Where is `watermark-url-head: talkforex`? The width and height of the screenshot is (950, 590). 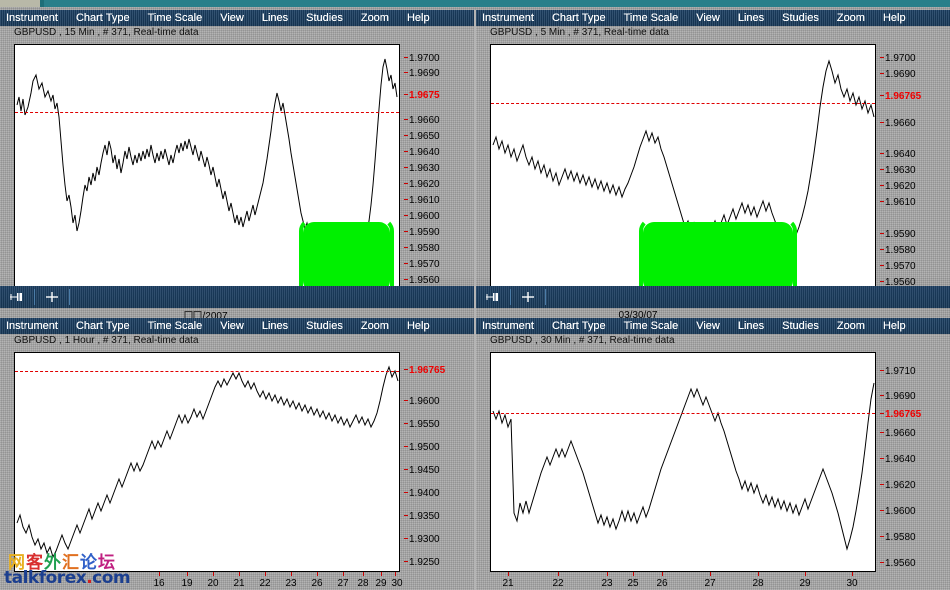 watermark-url-head: talkforex is located at coordinates (45, 578).